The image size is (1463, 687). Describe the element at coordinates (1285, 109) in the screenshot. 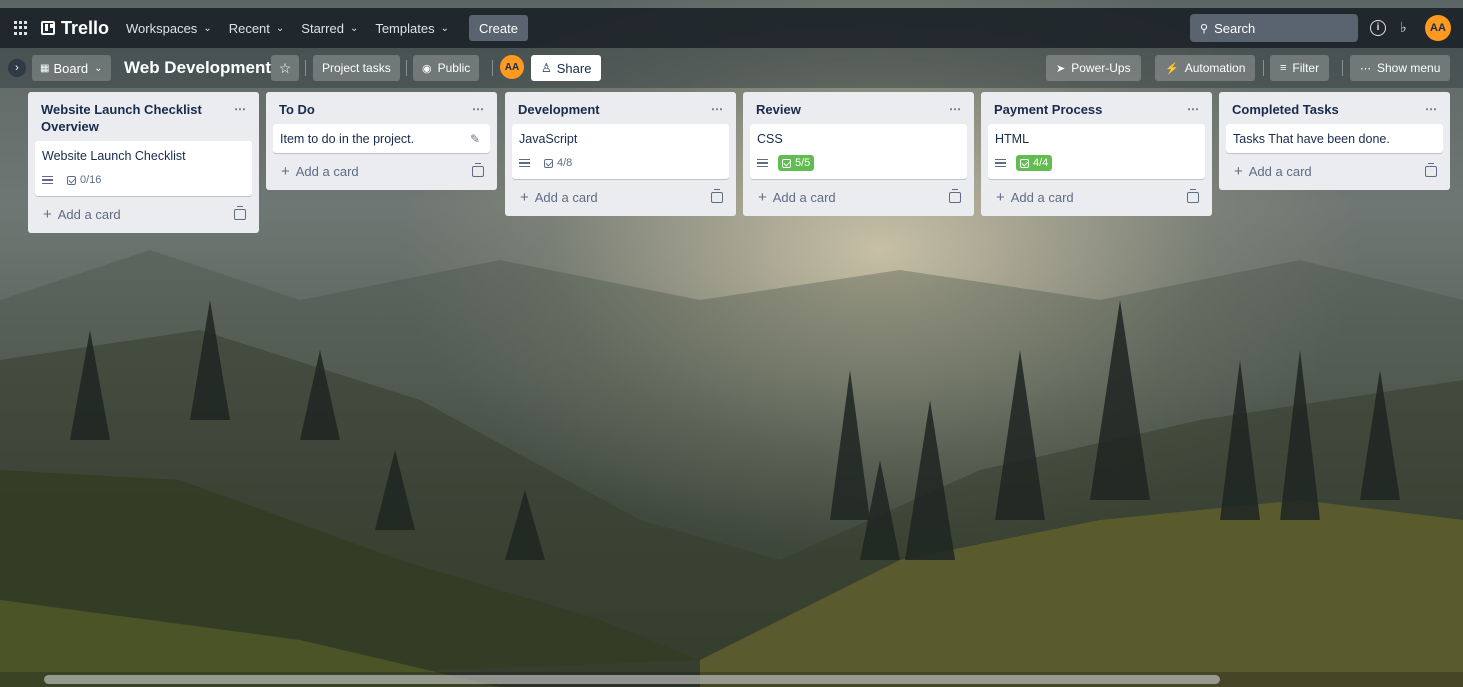

I see `list-title: Completed Tasks` at that location.